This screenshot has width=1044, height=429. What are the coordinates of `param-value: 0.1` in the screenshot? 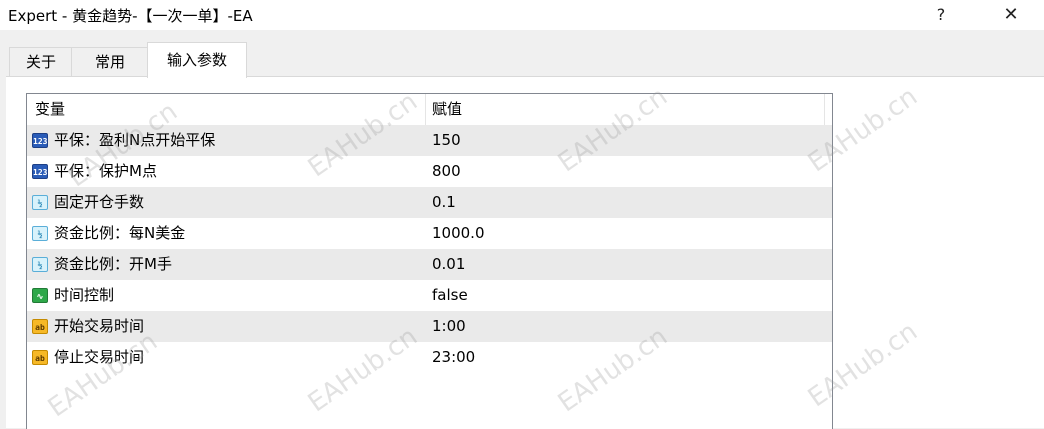 It's located at (444, 202).